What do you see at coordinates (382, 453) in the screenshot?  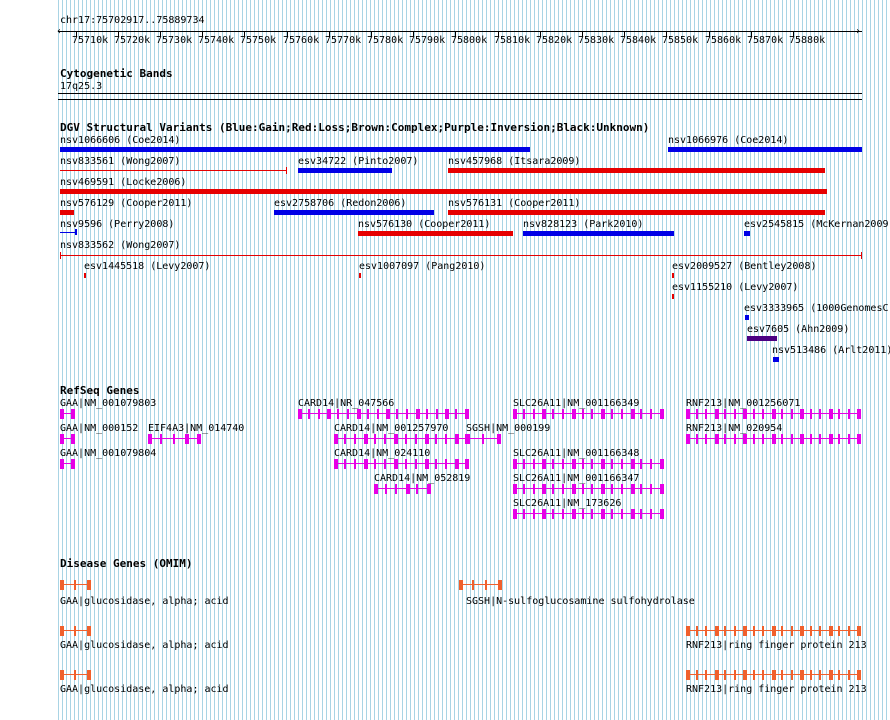 I see `gene-label: CARD14|NM_024110` at bounding box center [382, 453].